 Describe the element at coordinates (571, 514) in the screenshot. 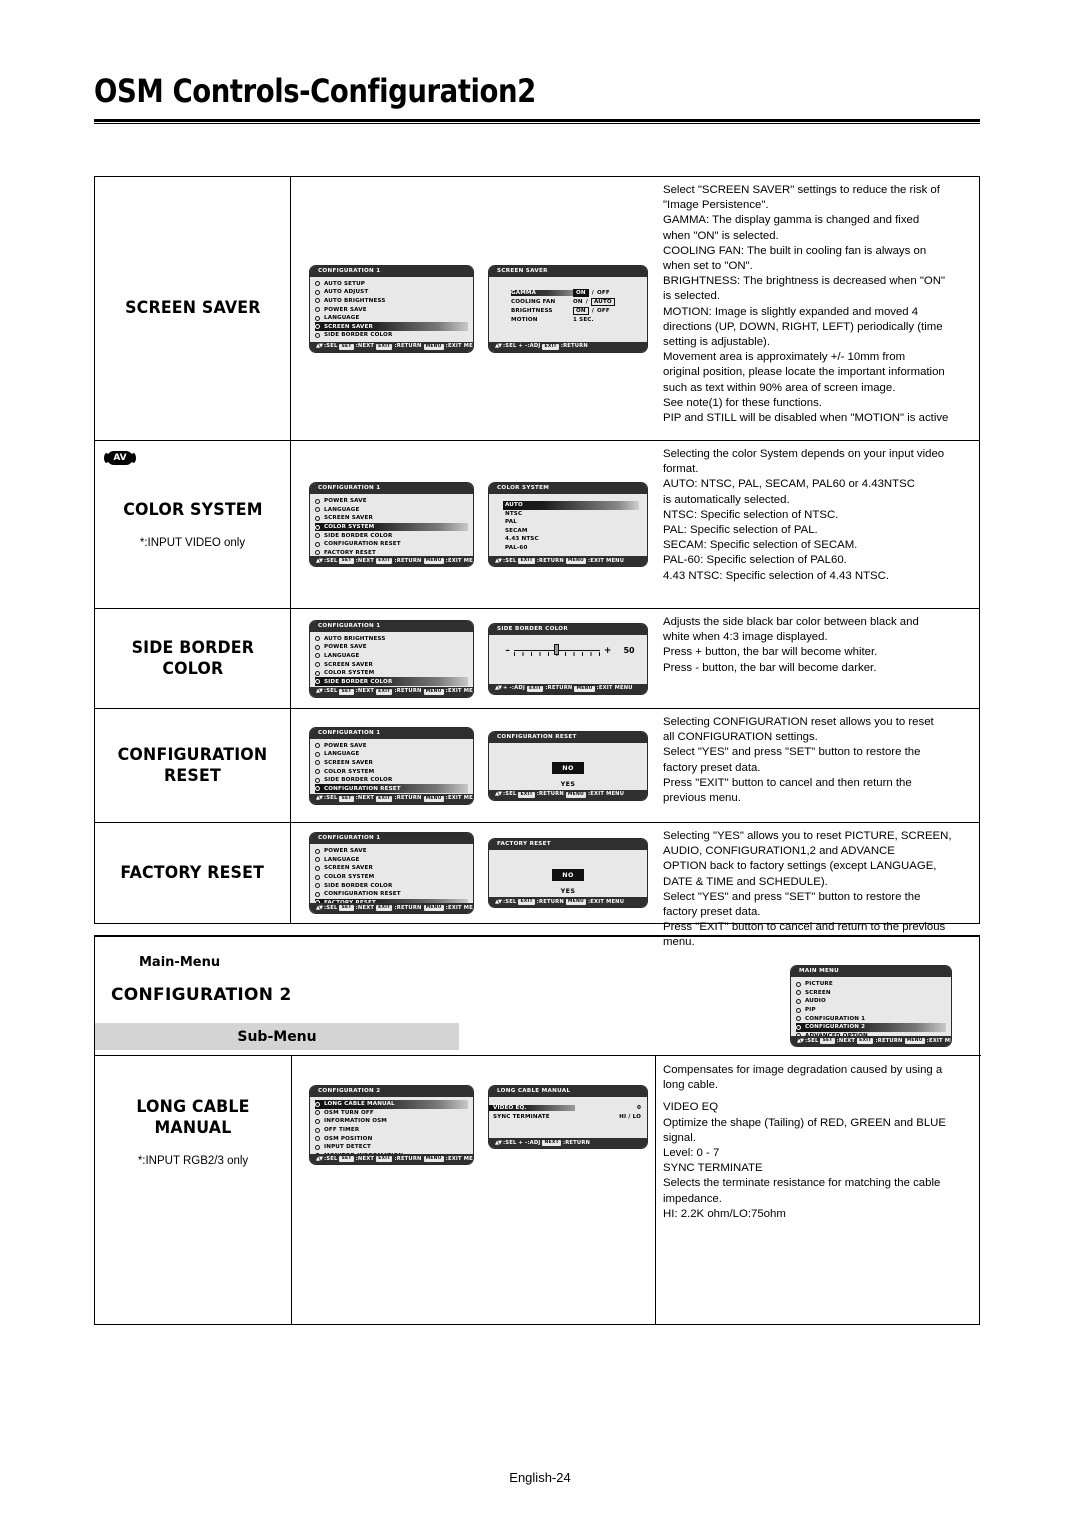

I see `osm-option-item: NTSC` at that location.